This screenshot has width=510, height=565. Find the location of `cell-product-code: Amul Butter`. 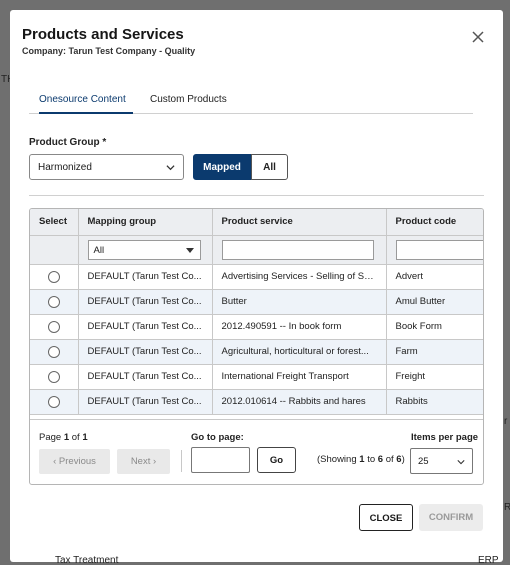

cell-product-code: Amul Butter is located at coordinates (434, 302).